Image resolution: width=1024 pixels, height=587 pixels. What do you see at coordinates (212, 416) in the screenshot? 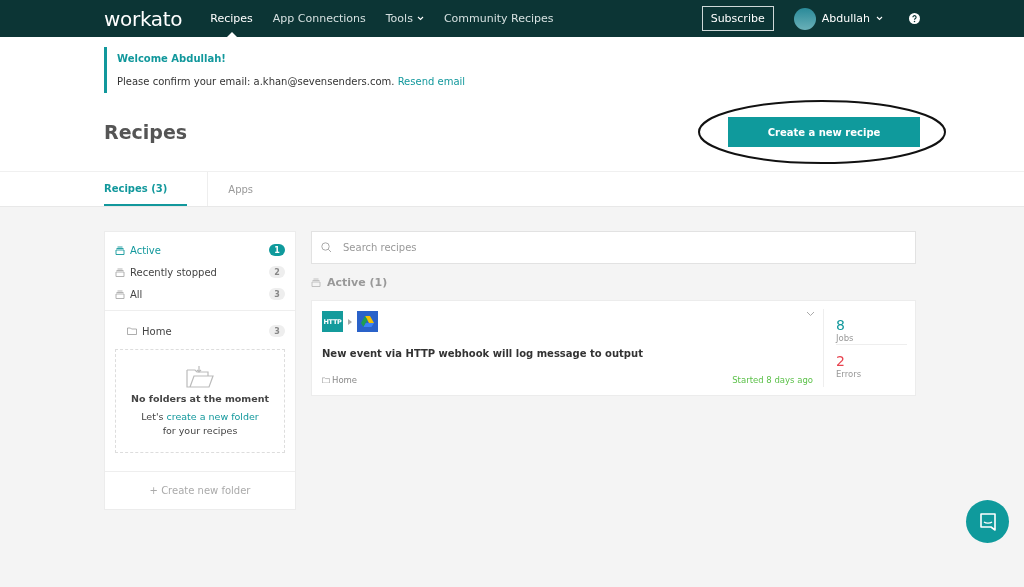
I see `create-folder-link: create a new folder` at bounding box center [212, 416].